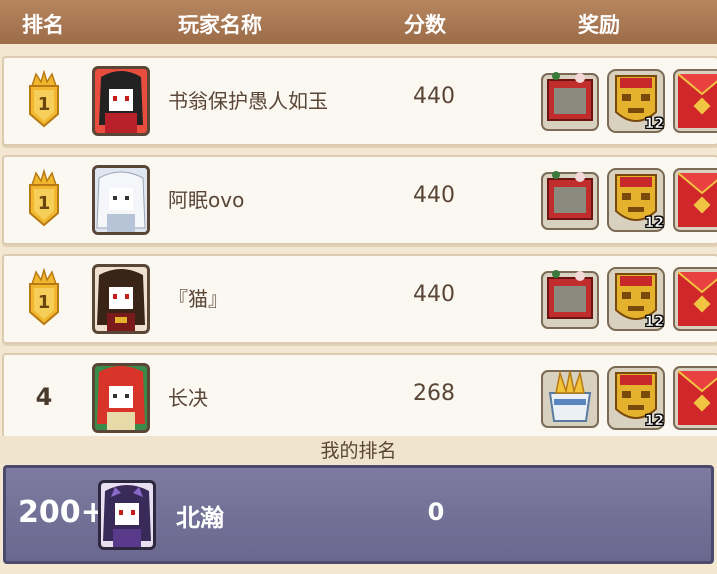 This screenshot has width=717, height=574. Describe the element at coordinates (198, 299) in the screenshot. I see `player-name: 『猫』` at that location.